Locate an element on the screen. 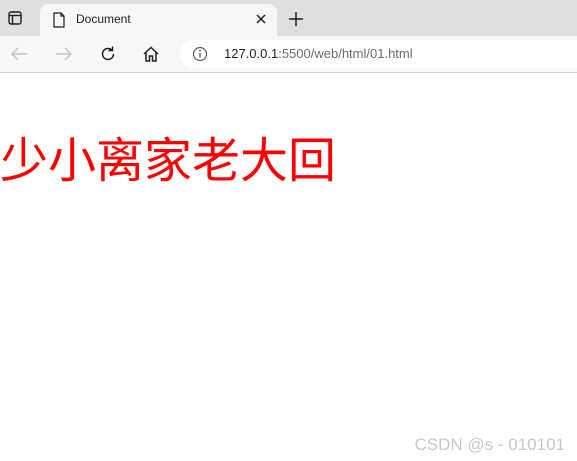 This screenshot has width=577, height=461. tab-strip: Document is located at coordinates (288, 18).